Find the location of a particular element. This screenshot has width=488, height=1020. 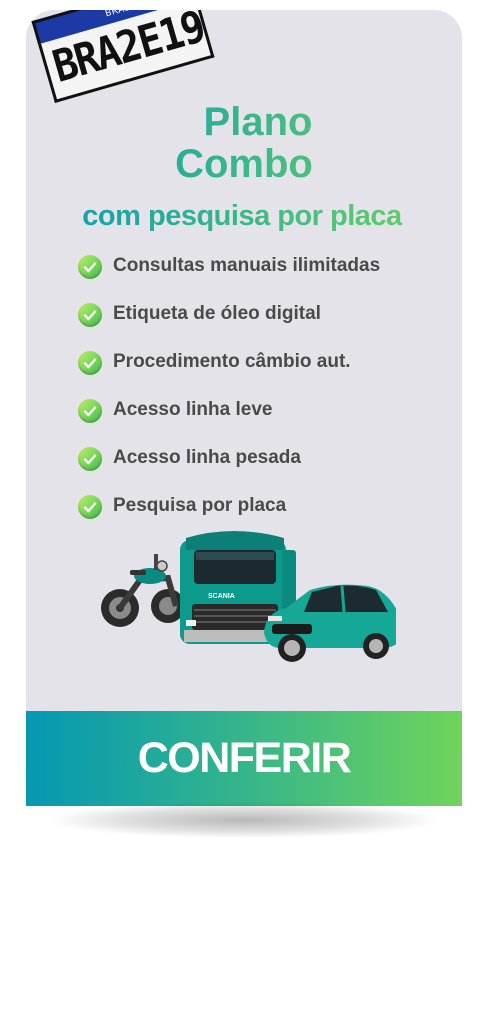

button-shadow is located at coordinates (244, 820).